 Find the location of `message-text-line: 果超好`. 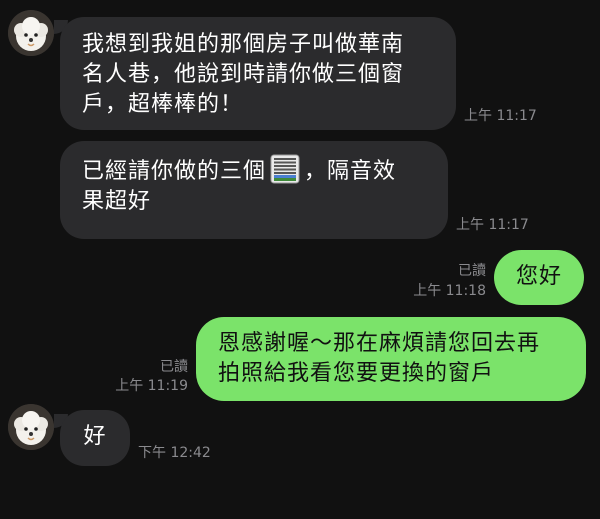

message-text-line: 果超好 is located at coordinates (117, 201).